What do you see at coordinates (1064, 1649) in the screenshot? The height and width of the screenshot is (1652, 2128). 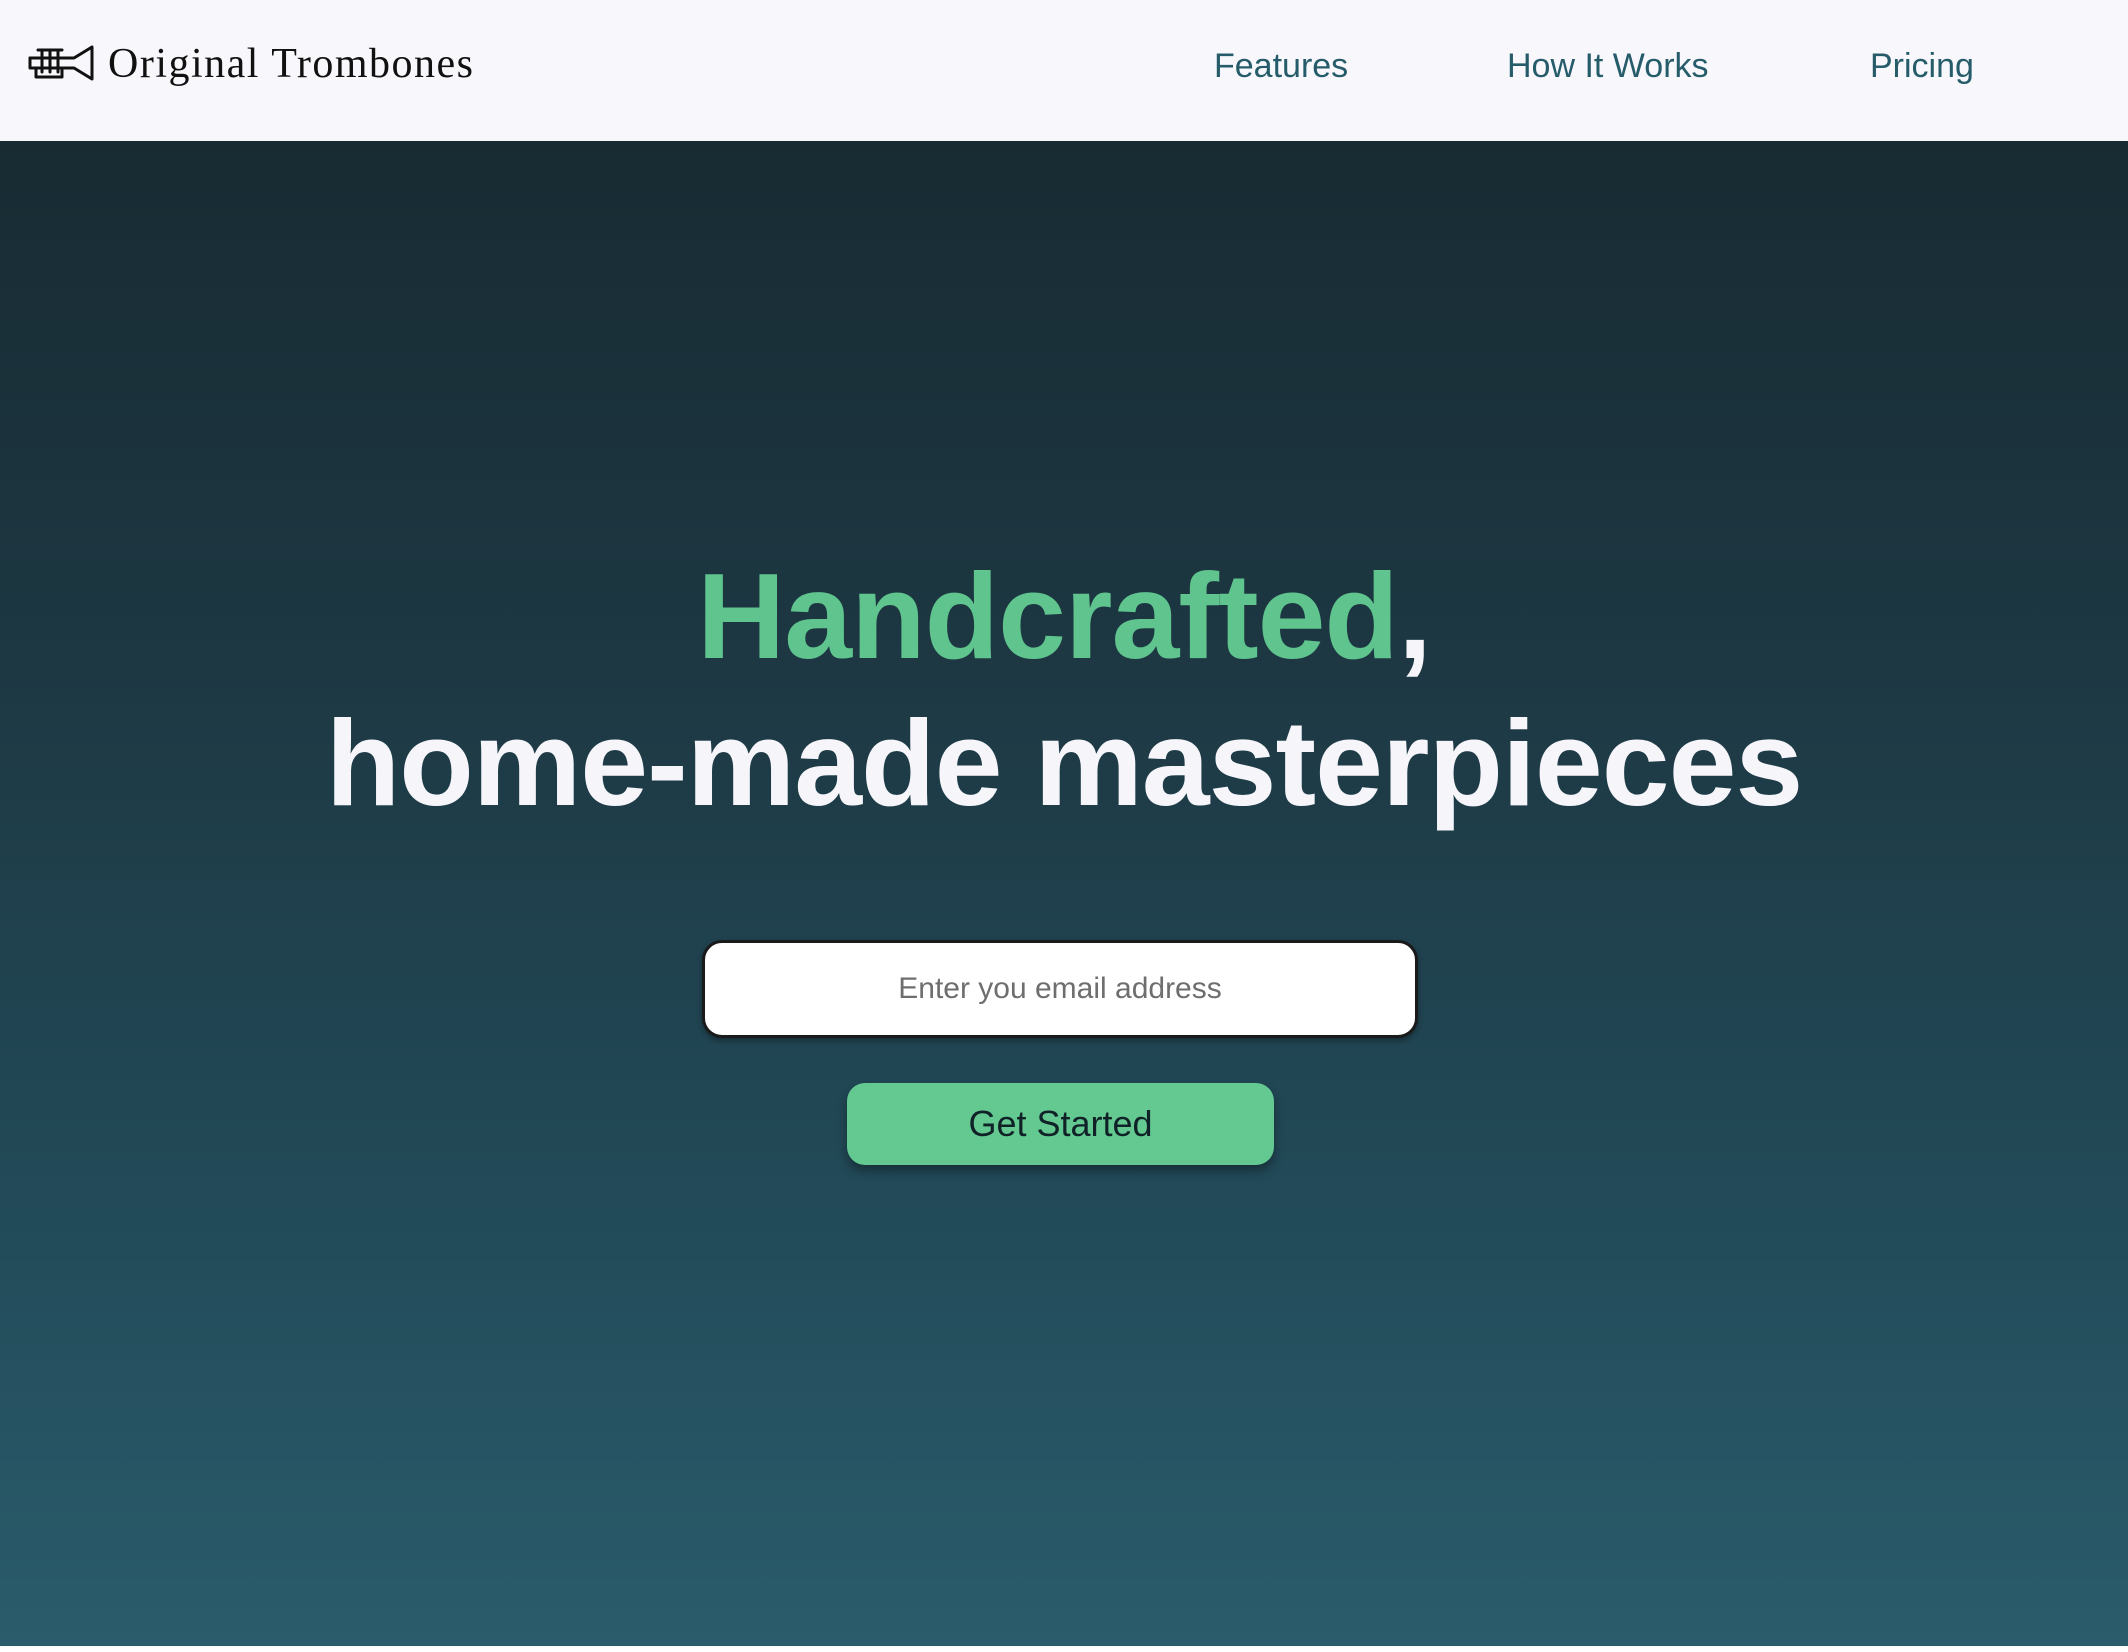 I see `page-bottom-edge` at bounding box center [1064, 1649].